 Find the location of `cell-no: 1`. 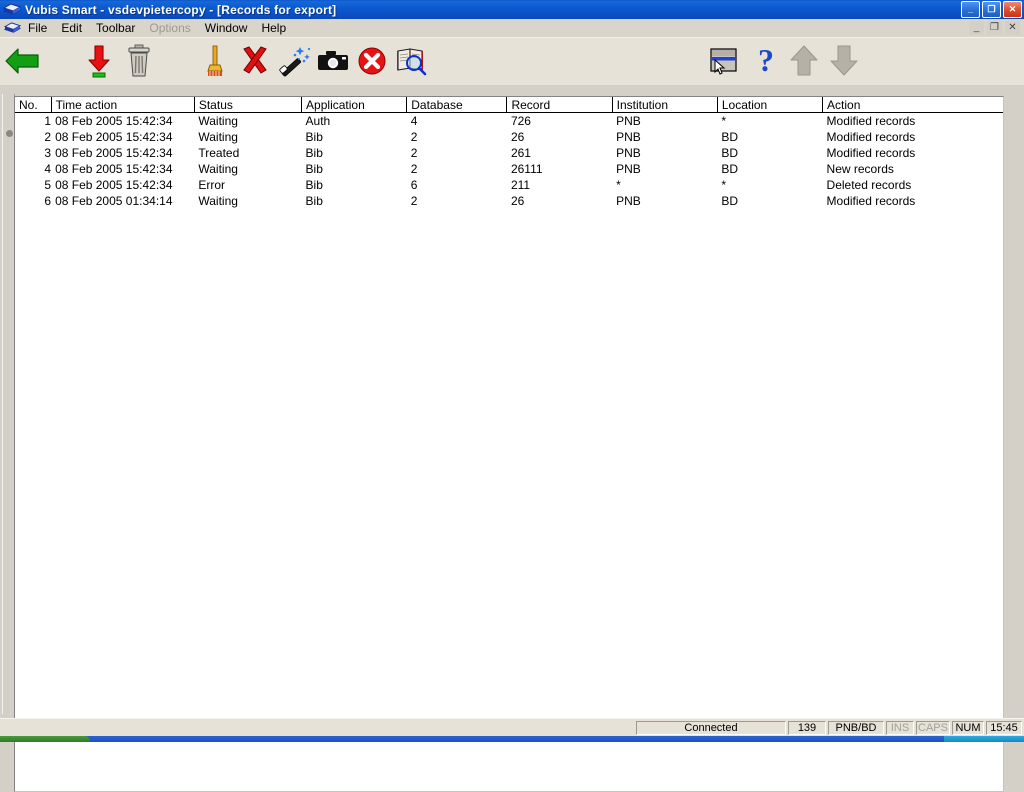

cell-no: 1 is located at coordinates (33, 120).